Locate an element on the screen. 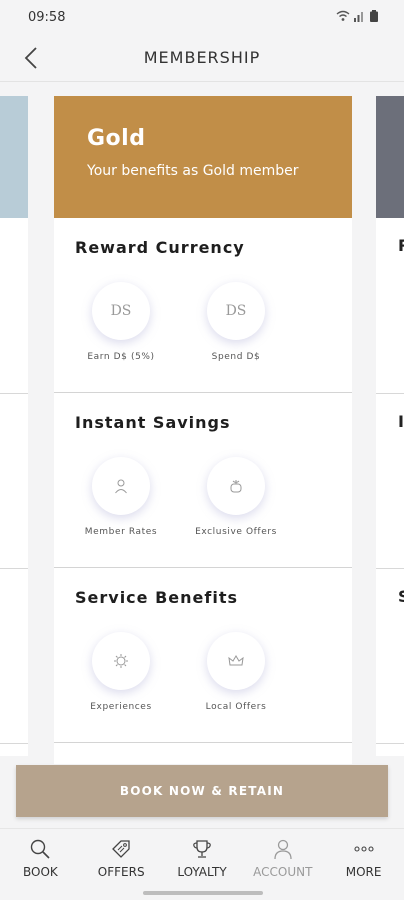 Image resolution: width=404 pixels, height=900 pixels. previous-tier-header is located at coordinates (14, 157).